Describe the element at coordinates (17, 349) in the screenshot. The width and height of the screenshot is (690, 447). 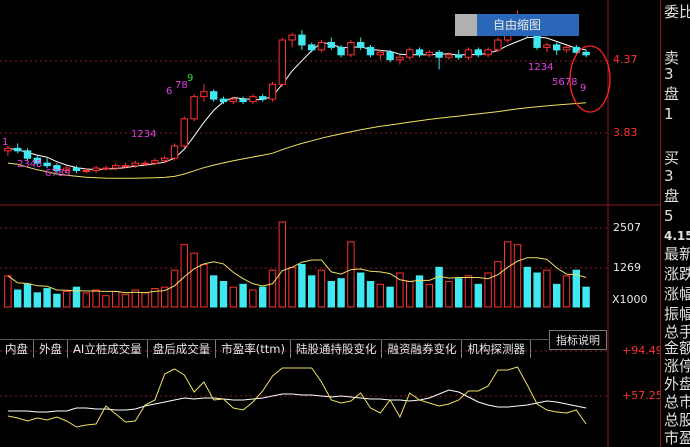
I see `tab-inner-volume: 内盘` at that location.